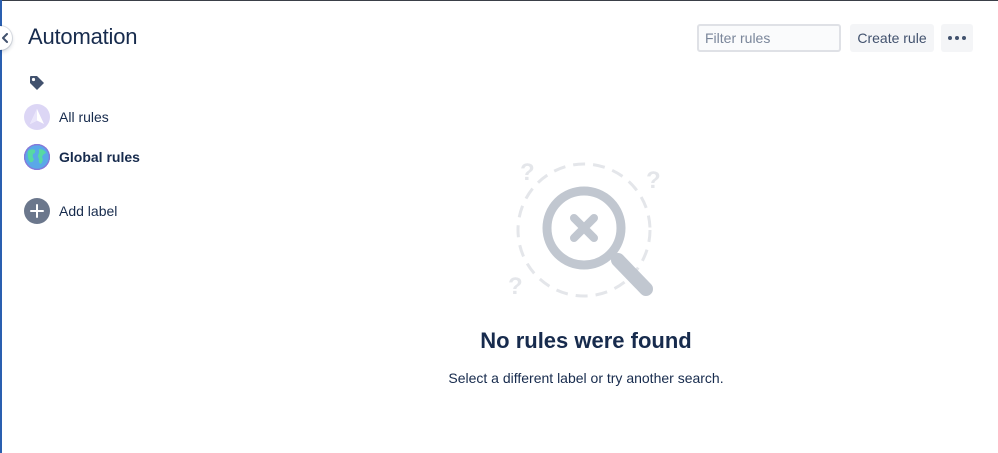  Describe the element at coordinates (37, 117) in the screenshot. I see `all-rules-icon` at that location.